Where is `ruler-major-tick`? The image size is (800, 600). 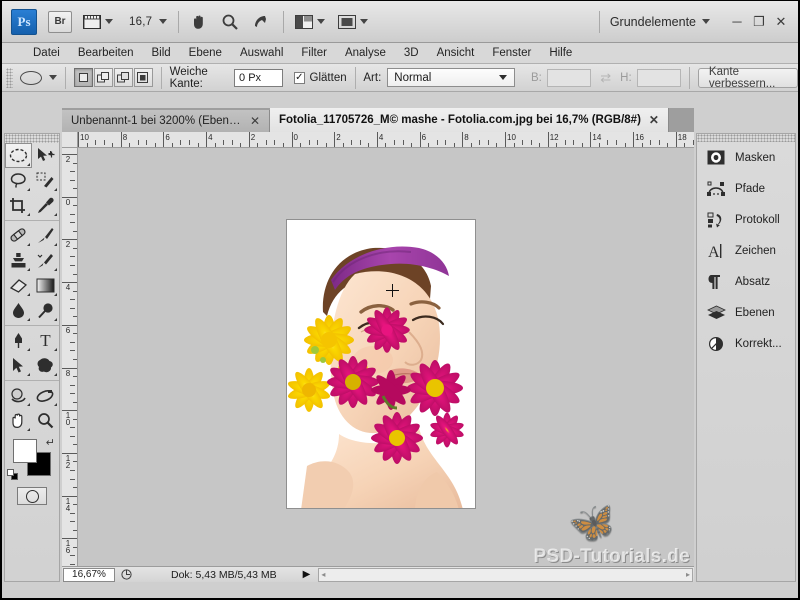
ruler-major-tick is located at coordinates (69, 325).